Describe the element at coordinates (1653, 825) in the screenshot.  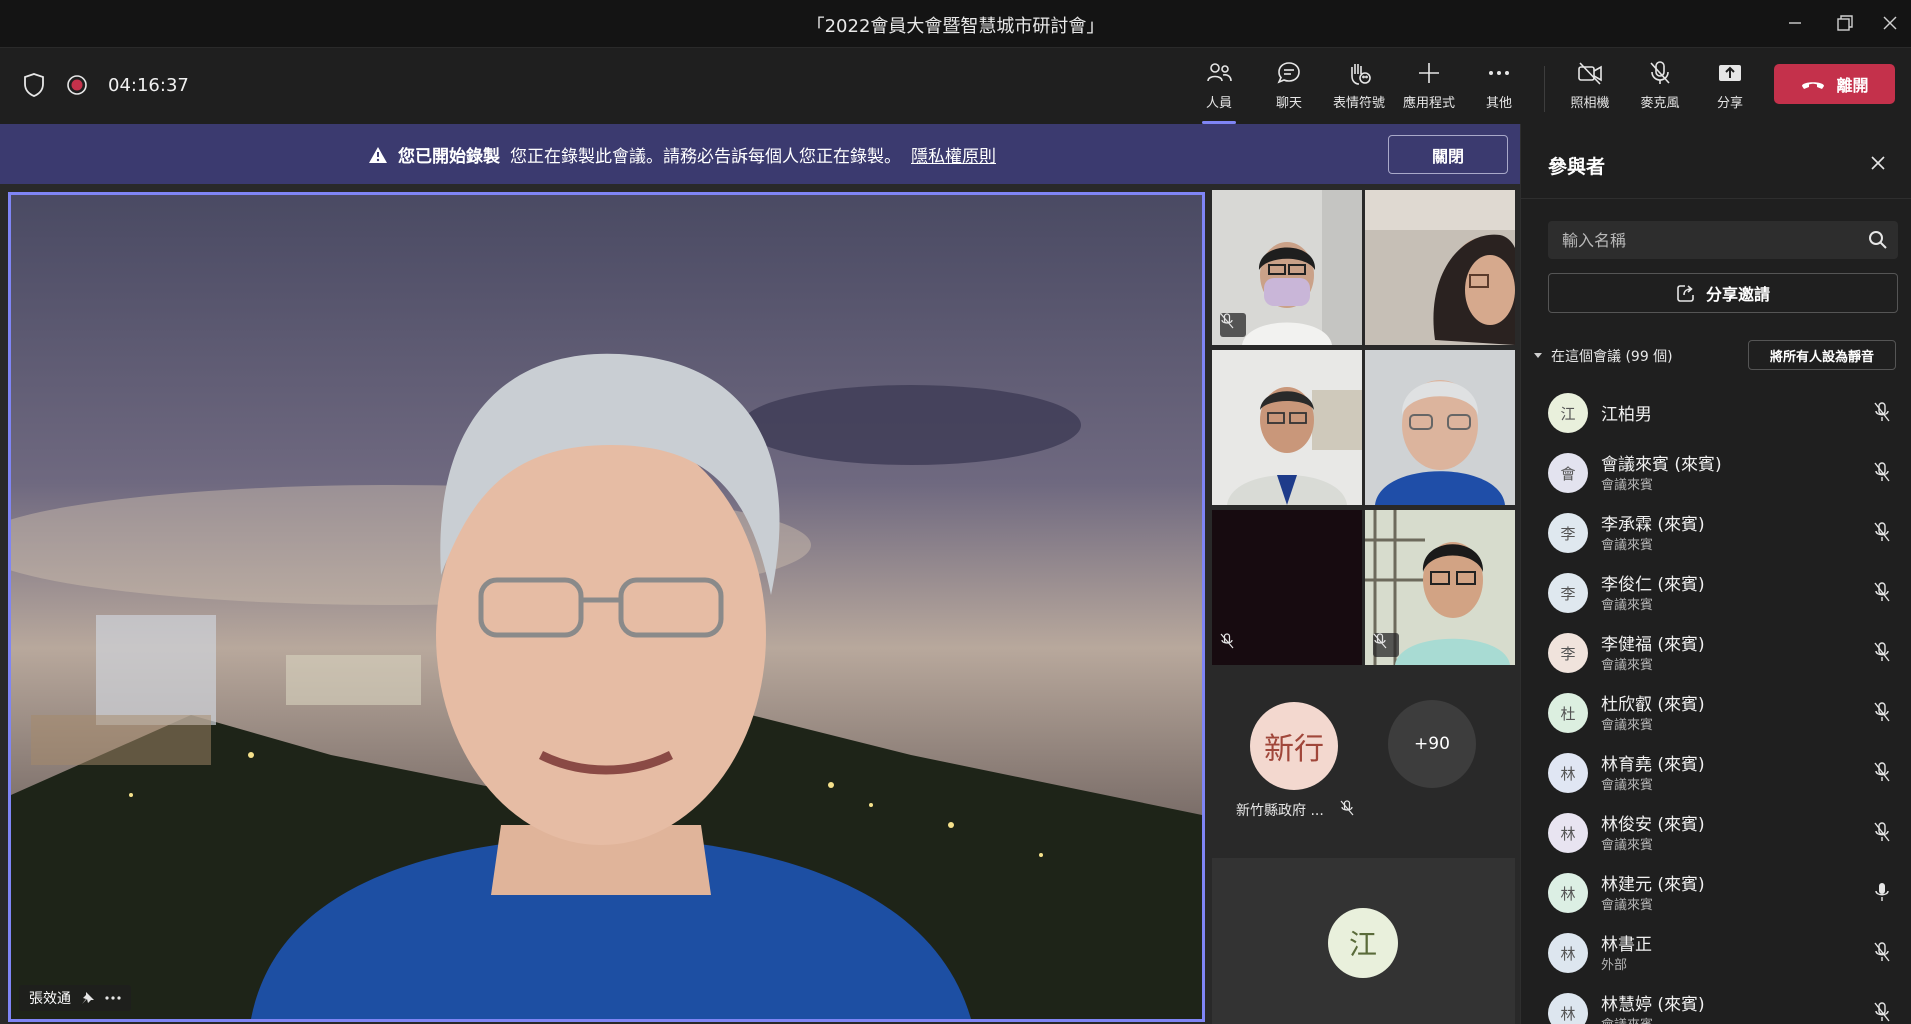
I see `participant-name: 林俊安 (來賓)` at that location.